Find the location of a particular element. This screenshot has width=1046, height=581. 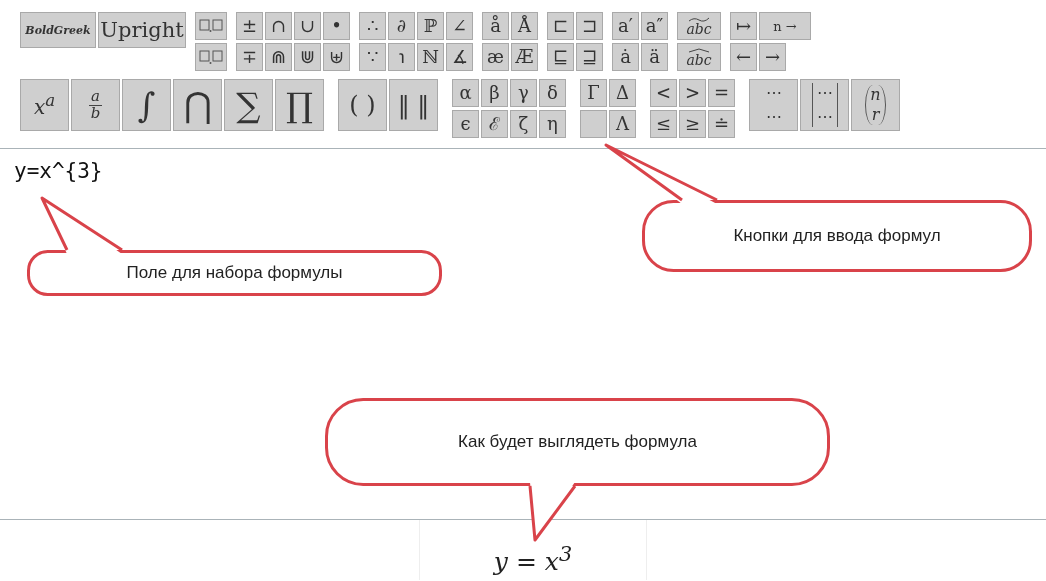

symbol-button: ∓ is located at coordinates (249, 57).